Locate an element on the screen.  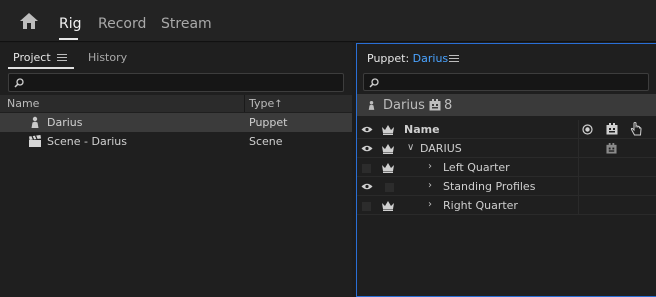
tab-record: Record is located at coordinates (122, 24).